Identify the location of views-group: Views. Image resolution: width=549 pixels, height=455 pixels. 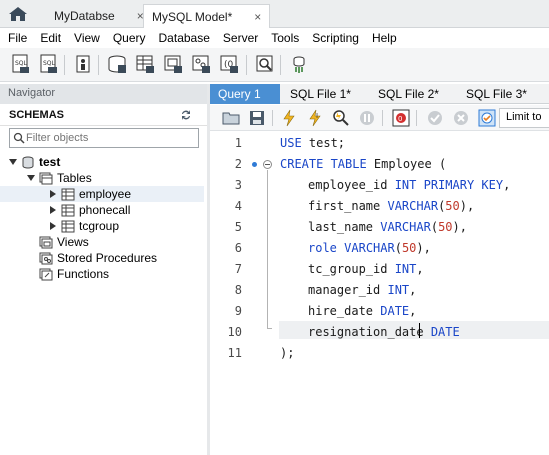
(64, 242).